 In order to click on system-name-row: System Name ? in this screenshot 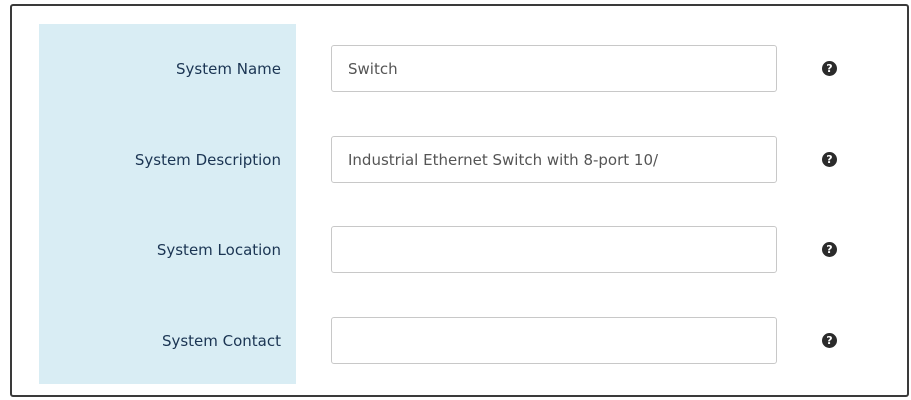, I will do `click(455, 69)`.